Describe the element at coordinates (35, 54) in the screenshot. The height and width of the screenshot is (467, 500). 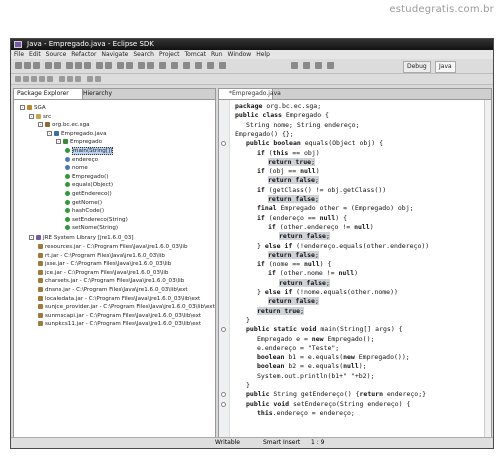
I see `menu-edit: Edit` at that location.